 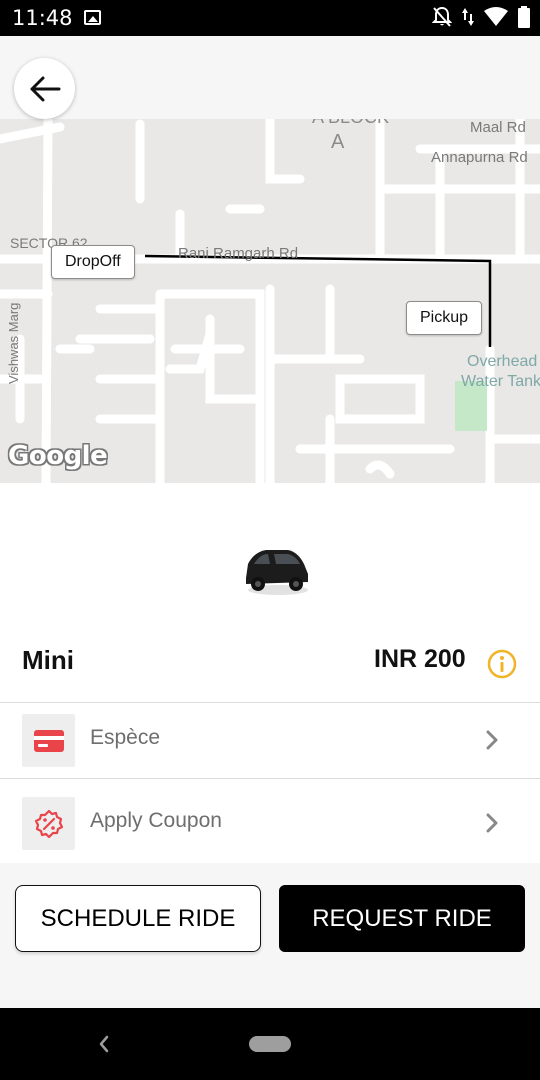 I want to click on system-nav-bar, so click(x=270, y=1044).